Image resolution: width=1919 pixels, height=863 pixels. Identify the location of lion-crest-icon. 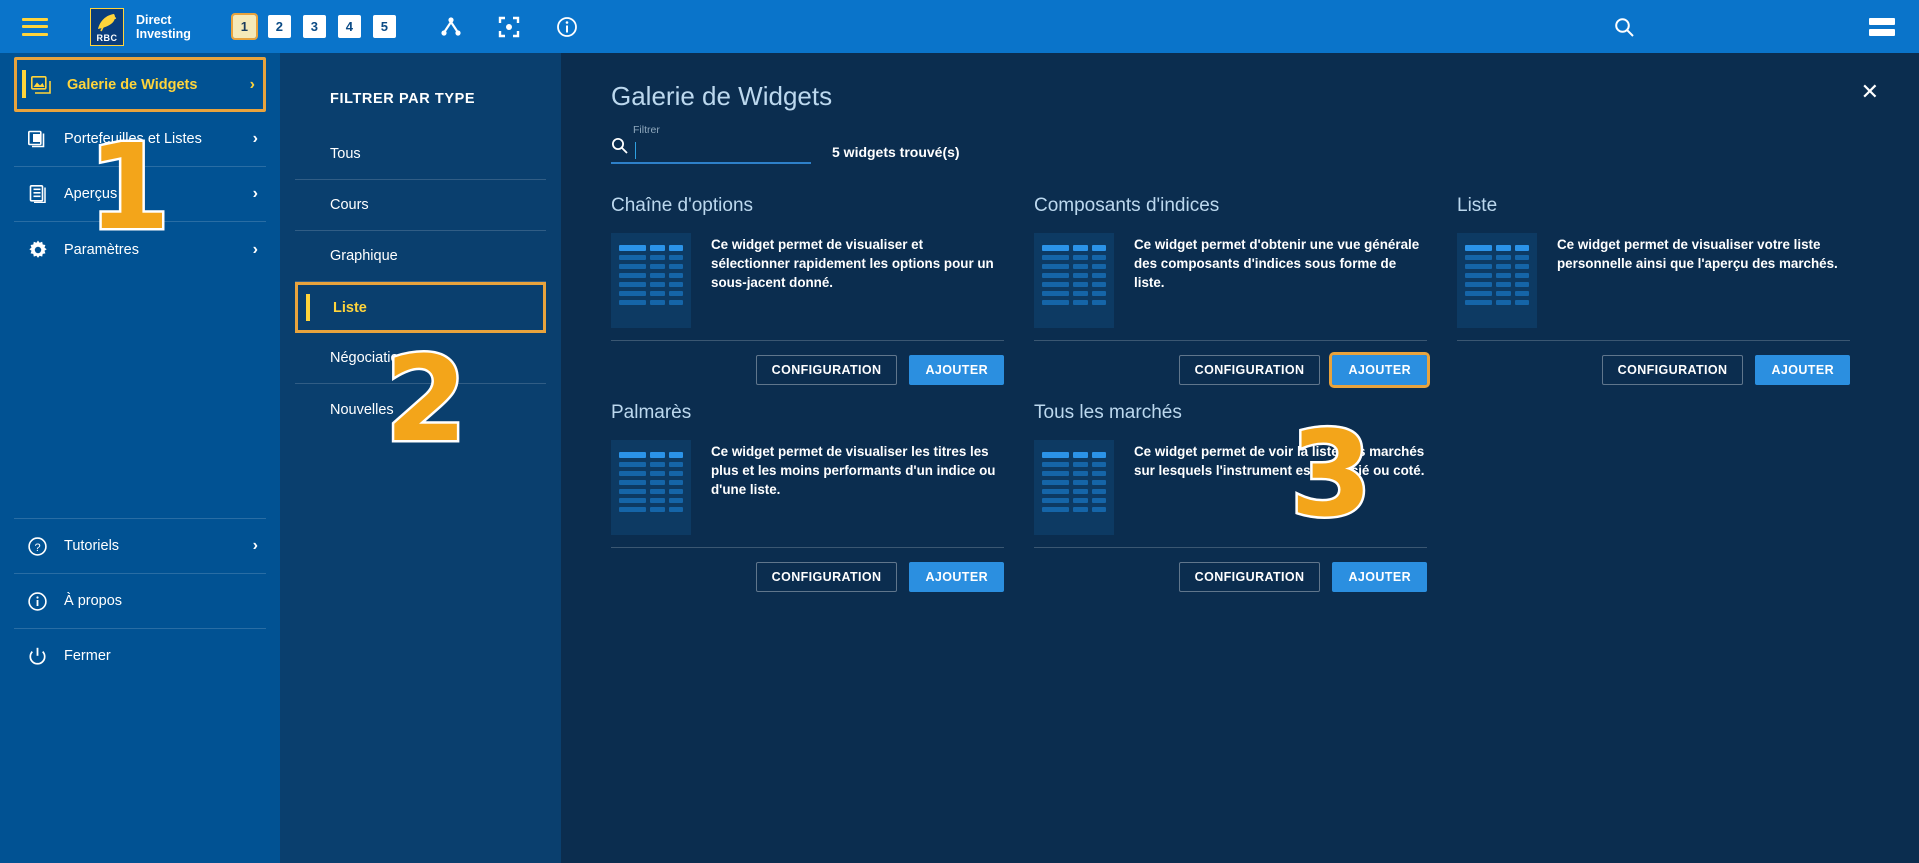
(107, 22).